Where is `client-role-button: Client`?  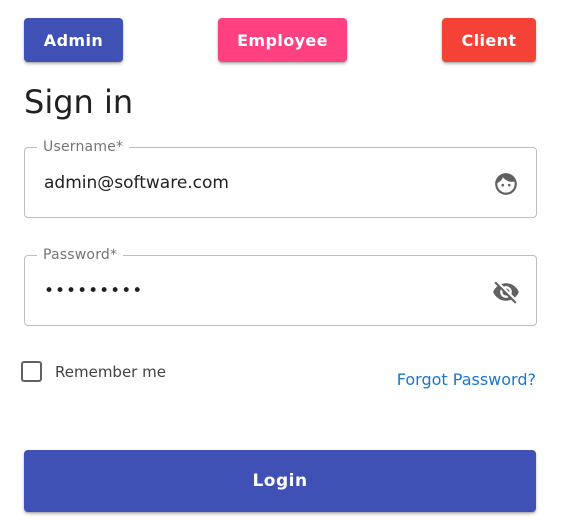
client-role-button: Client is located at coordinates (489, 40).